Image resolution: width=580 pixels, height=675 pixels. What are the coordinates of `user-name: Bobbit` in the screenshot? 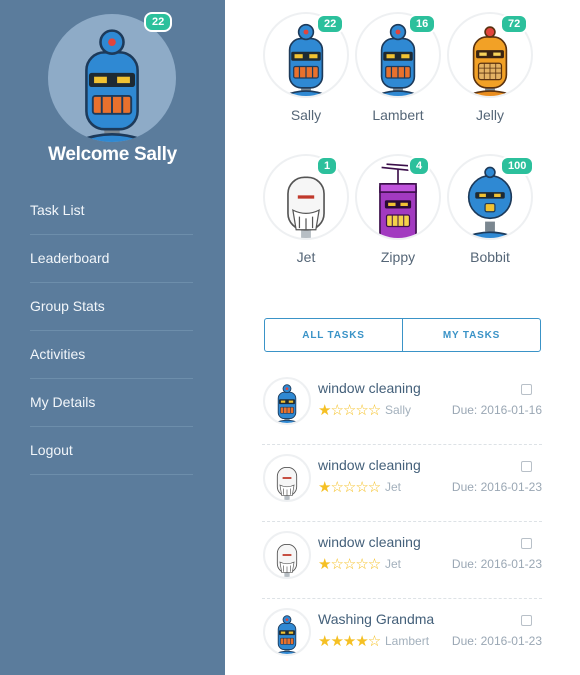 It's located at (490, 257).